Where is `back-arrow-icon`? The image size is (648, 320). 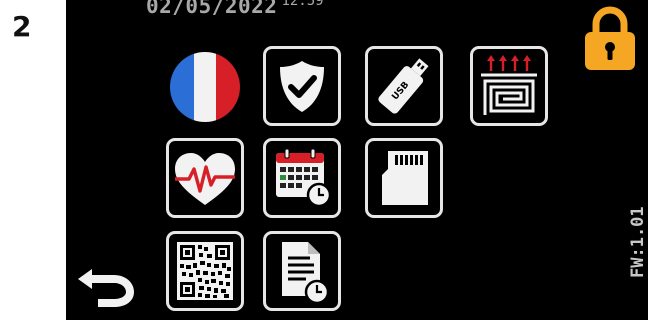
back-arrow-icon is located at coordinates (105, 287).